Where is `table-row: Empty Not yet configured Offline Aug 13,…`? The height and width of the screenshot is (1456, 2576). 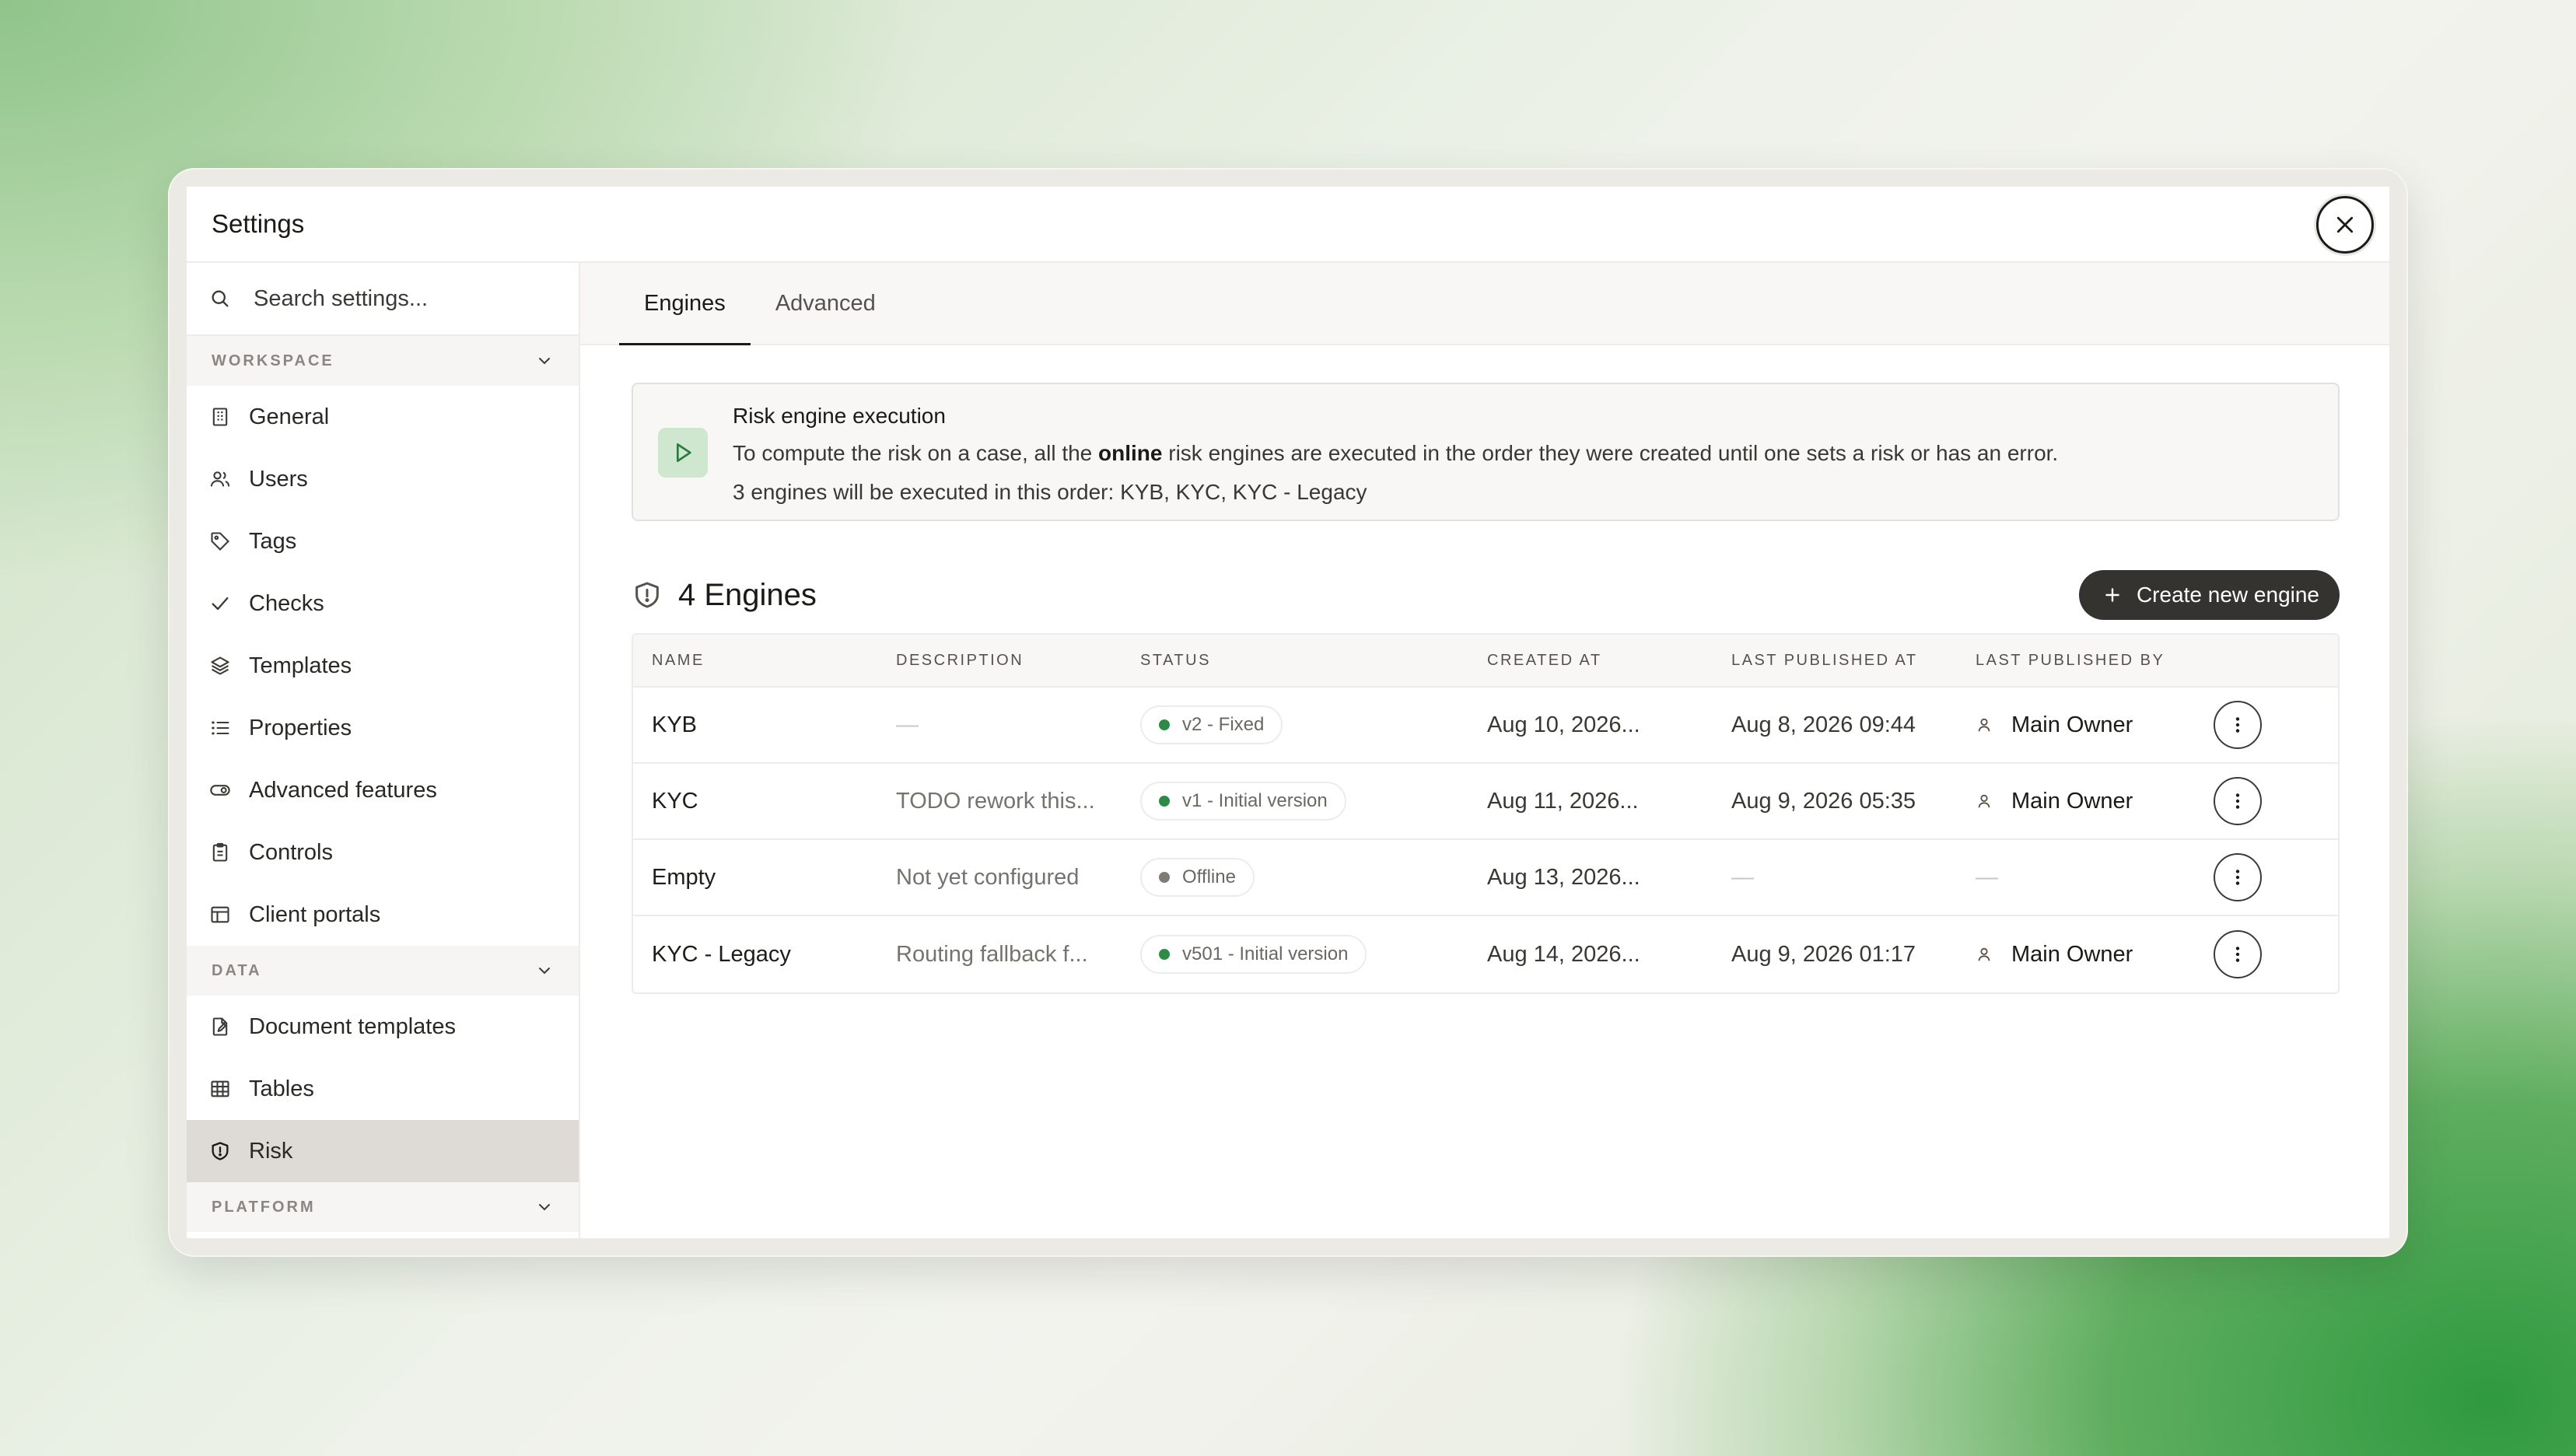
table-row: Empty Not yet configured Offline Aug 13,… is located at coordinates (1486, 878).